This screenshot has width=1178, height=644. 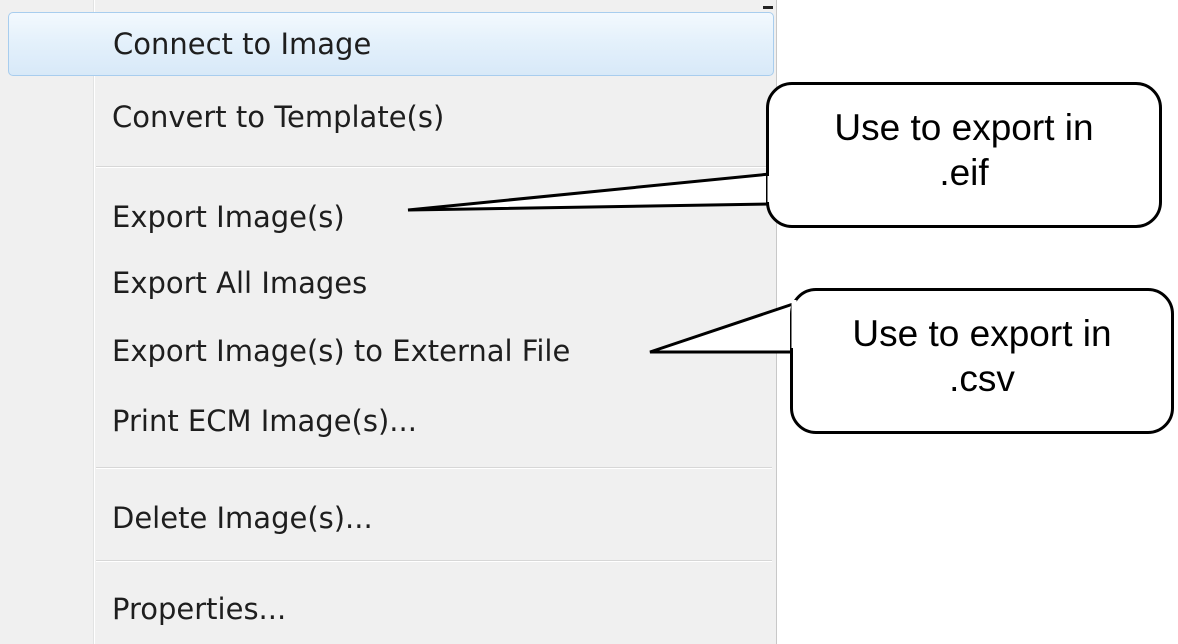 What do you see at coordinates (387, 215) in the screenshot?
I see `menu-item-export-images: Export Image(s)` at bounding box center [387, 215].